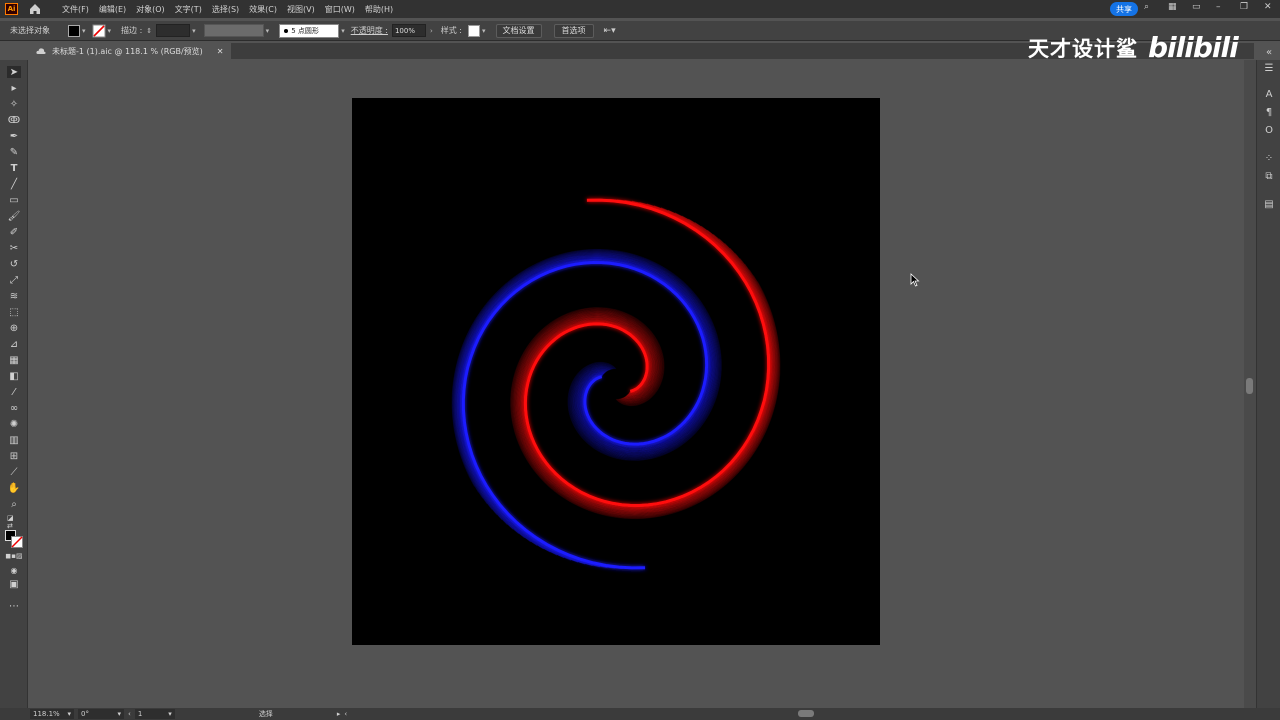 The width and height of the screenshot is (1280, 720). Describe the element at coordinates (14, 424) in the screenshot. I see `symbol-sprayer-tool-icon: ✺` at that location.